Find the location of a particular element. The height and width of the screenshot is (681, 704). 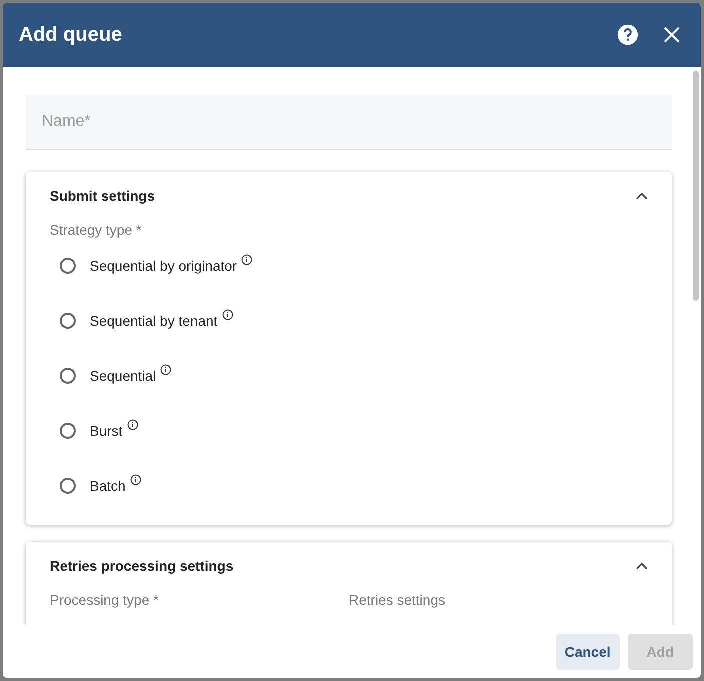

field-label: Strategy type * is located at coordinates (96, 230).